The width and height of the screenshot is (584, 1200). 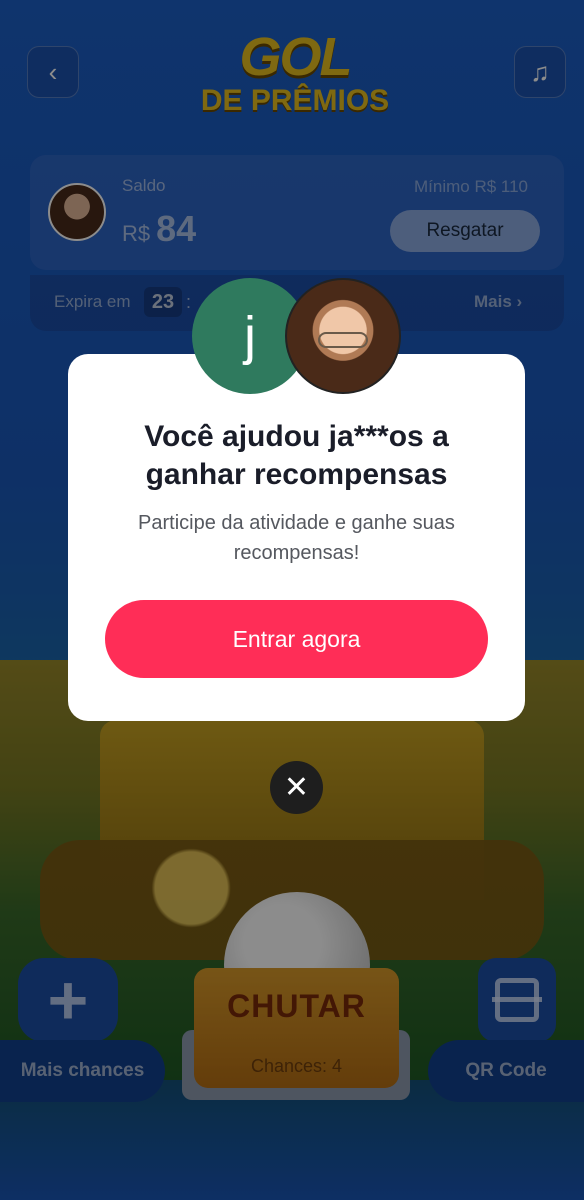 What do you see at coordinates (296, 553) in the screenshot?
I see `modal-subtitle-line-2: recompensas!` at bounding box center [296, 553].